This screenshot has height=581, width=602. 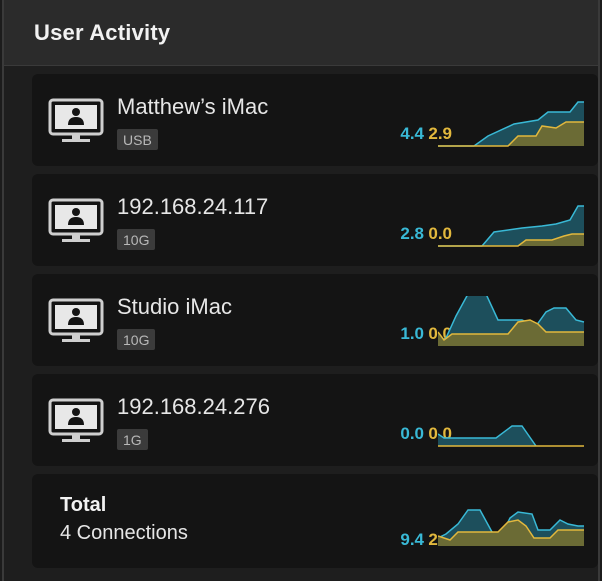 I want to click on panel-title: User Activity, so click(x=102, y=32).